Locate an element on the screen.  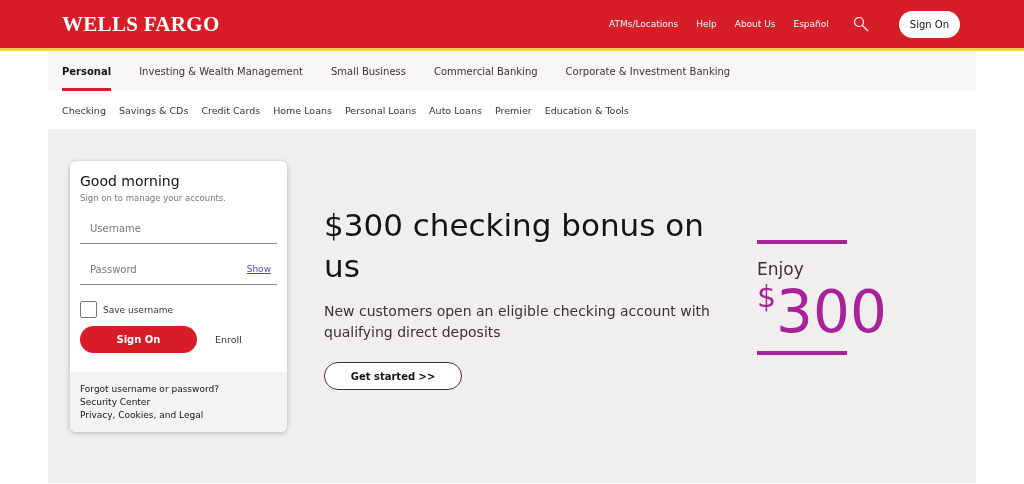
show-link: Show is located at coordinates (258, 269).